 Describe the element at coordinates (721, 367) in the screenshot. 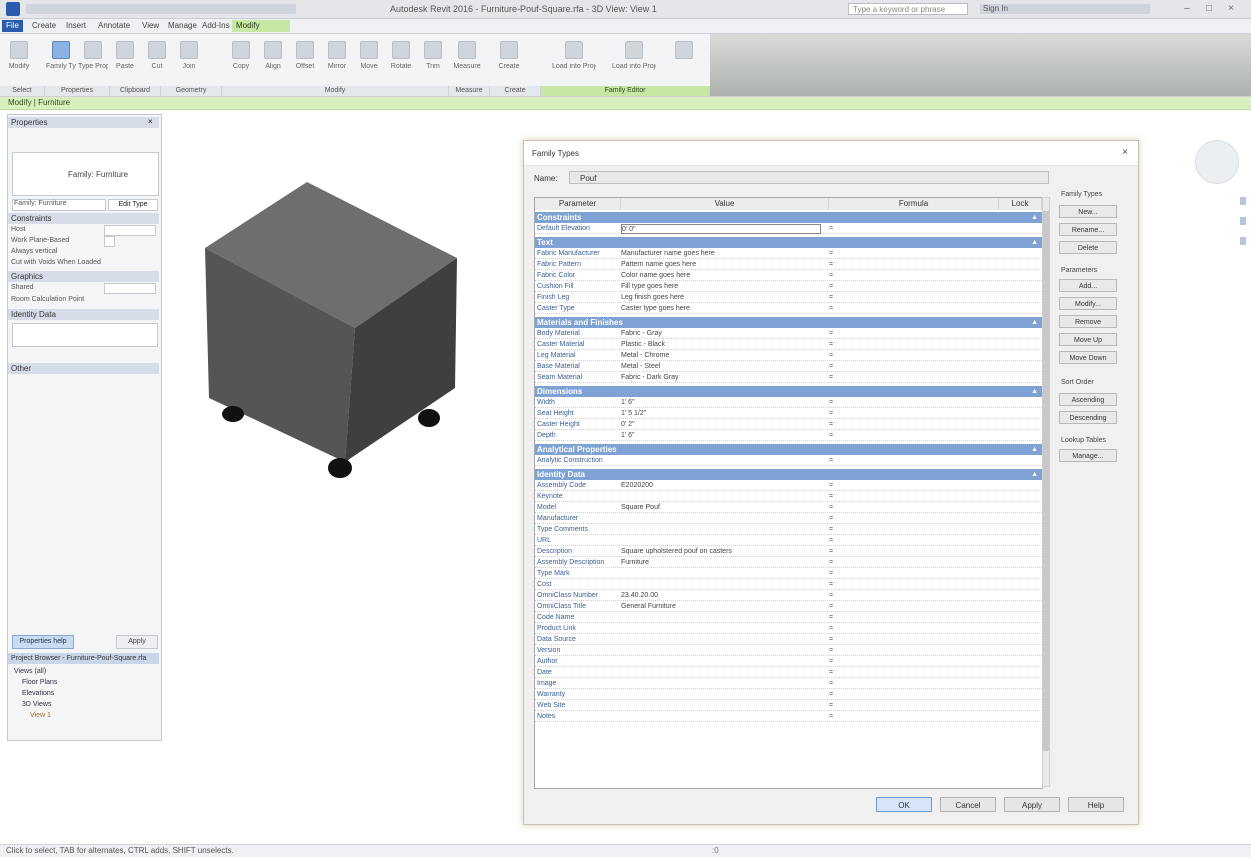

I see `parameter-value: Metal - Steel` at that location.